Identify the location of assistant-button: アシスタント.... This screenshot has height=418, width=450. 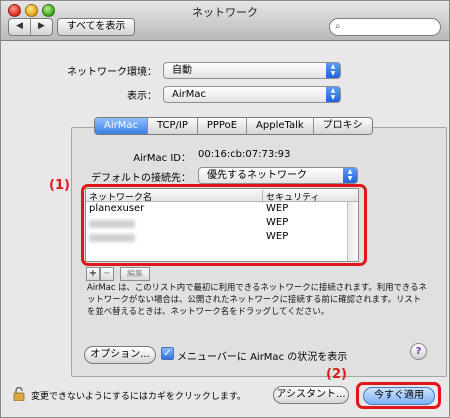
(311, 395).